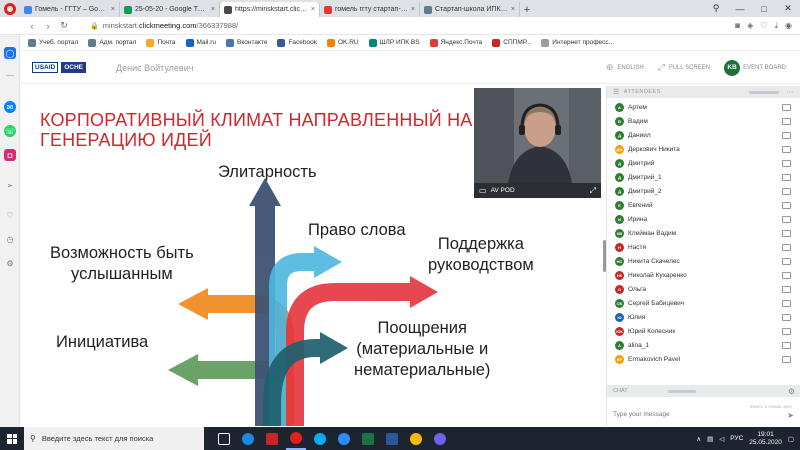 The height and width of the screenshot is (450, 800). Describe the element at coordinates (70, 9) in the screenshot. I see `browser-tab-1: Гомель - ГГТУ – Google Д...×` at that location.